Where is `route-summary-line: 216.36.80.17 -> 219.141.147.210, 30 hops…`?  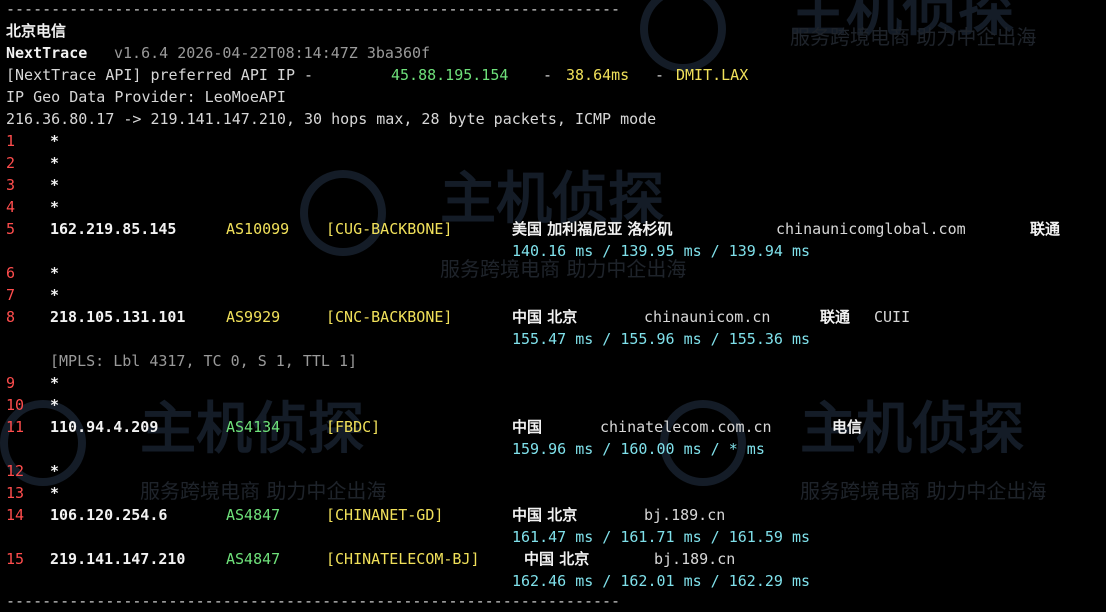 route-summary-line: 216.36.80.17 -> 219.141.147.210, 30 hops… is located at coordinates (331, 119).